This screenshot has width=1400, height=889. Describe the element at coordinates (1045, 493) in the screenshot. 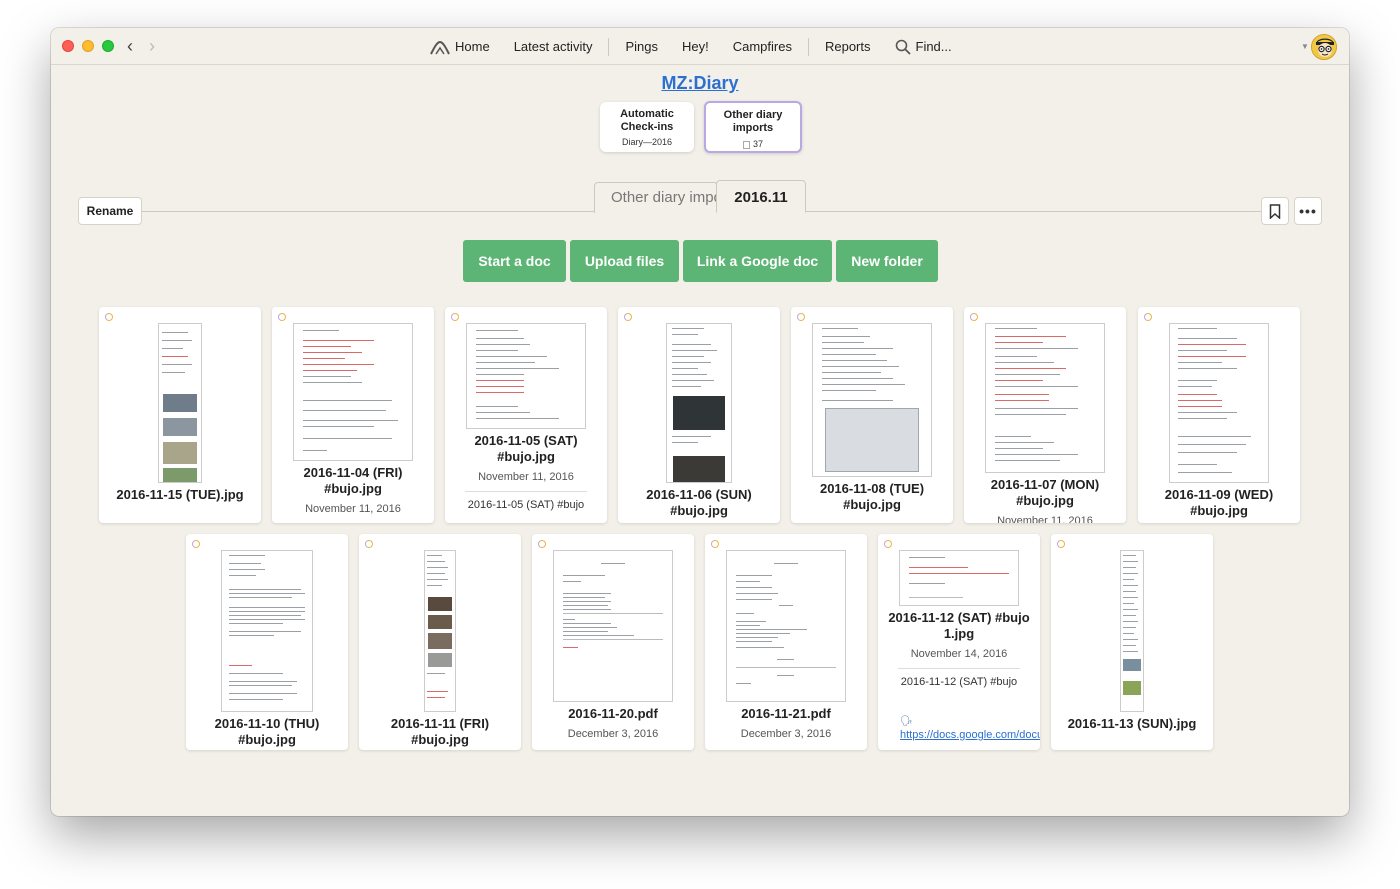

I see `file-title: 2016-11-07 (MON) #bujo.jpg` at that location.